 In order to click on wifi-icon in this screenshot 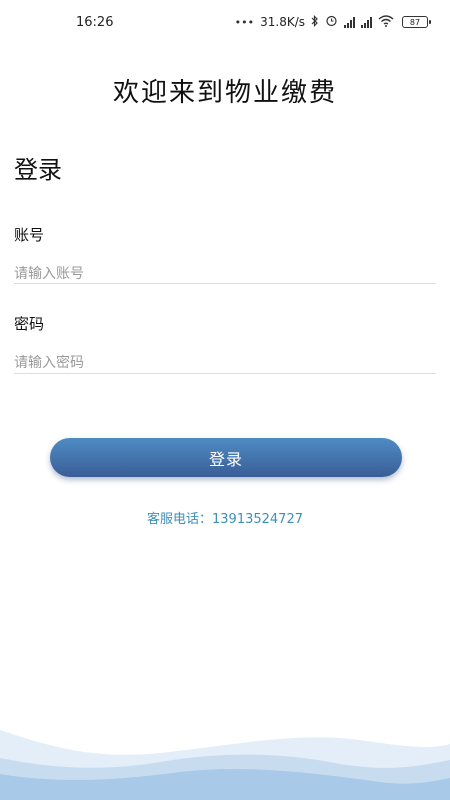, I will do `click(386, 22)`.